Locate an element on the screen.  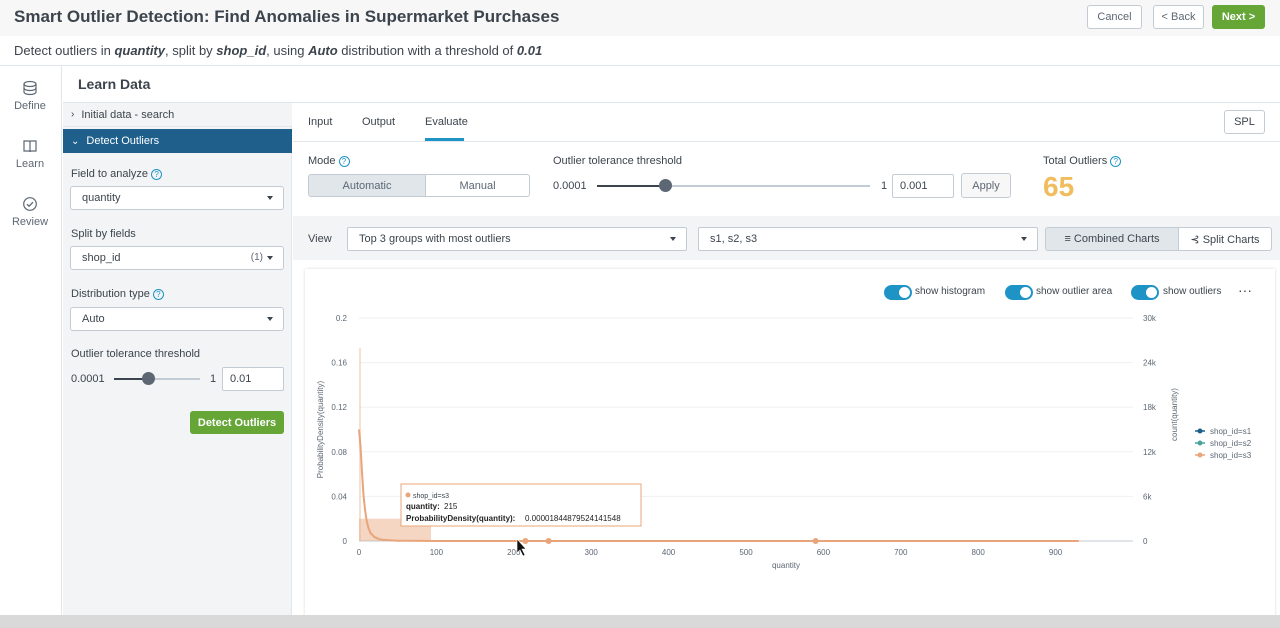
summary-part: , using is located at coordinates (287, 50).